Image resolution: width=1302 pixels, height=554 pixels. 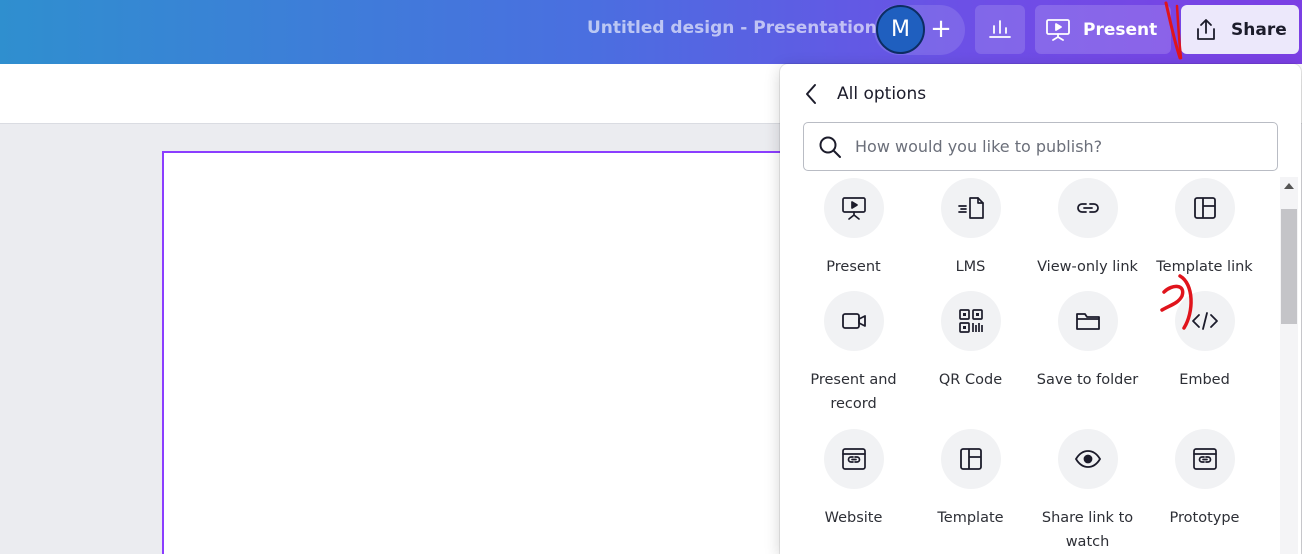 I want to click on lms-document-icon, so click(x=970, y=208).